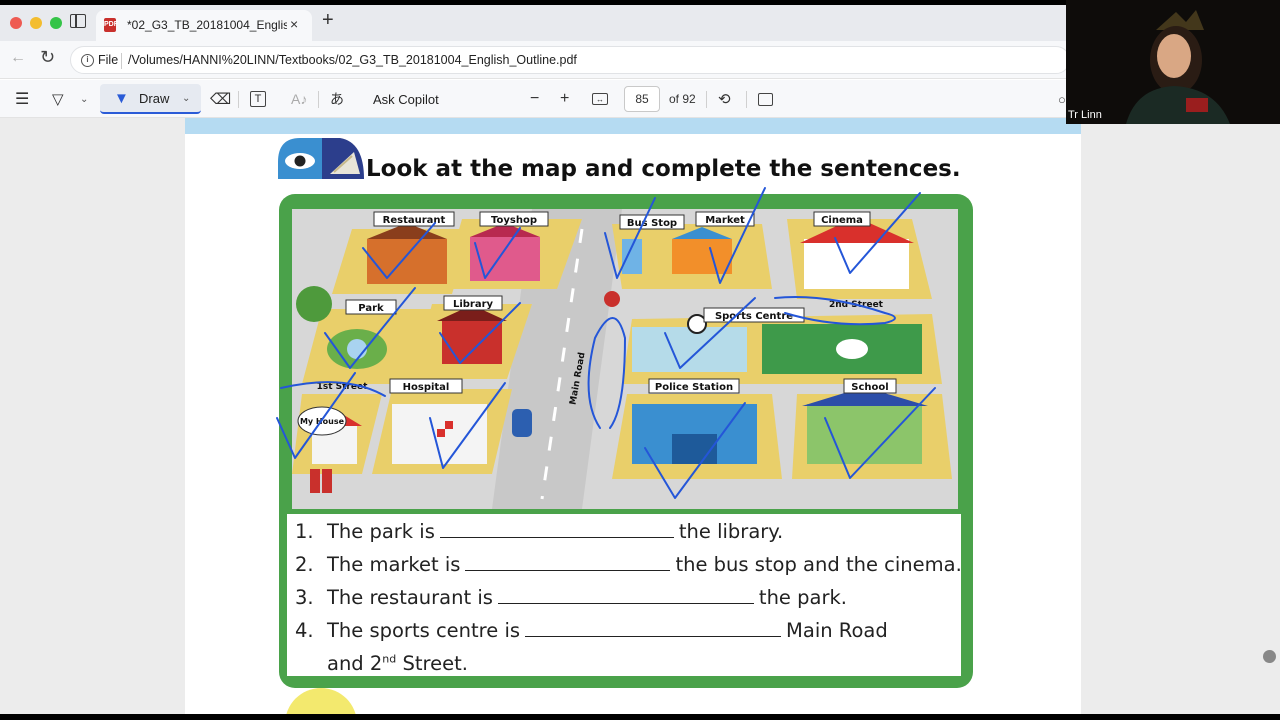  Describe the element at coordinates (121, 61) in the screenshot. I see `url-divider` at that location.